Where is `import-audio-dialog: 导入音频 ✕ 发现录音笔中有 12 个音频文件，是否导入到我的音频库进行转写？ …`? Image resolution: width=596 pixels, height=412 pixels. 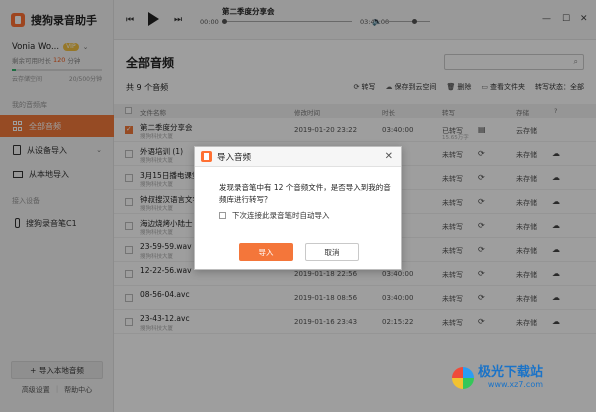 import-audio-dialog: 导入音频 ✕ 发现录音笔中有 12 个音频文件，是否导入到我的音频库进行转写？ … is located at coordinates (298, 208).